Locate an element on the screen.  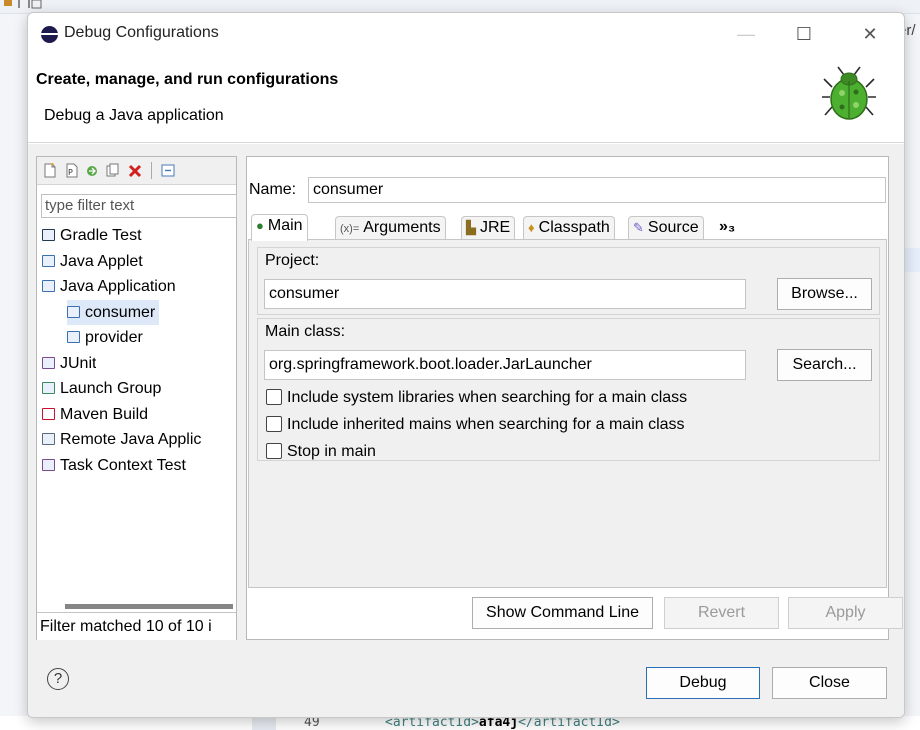
gradle-icon is located at coordinates (48, 235).